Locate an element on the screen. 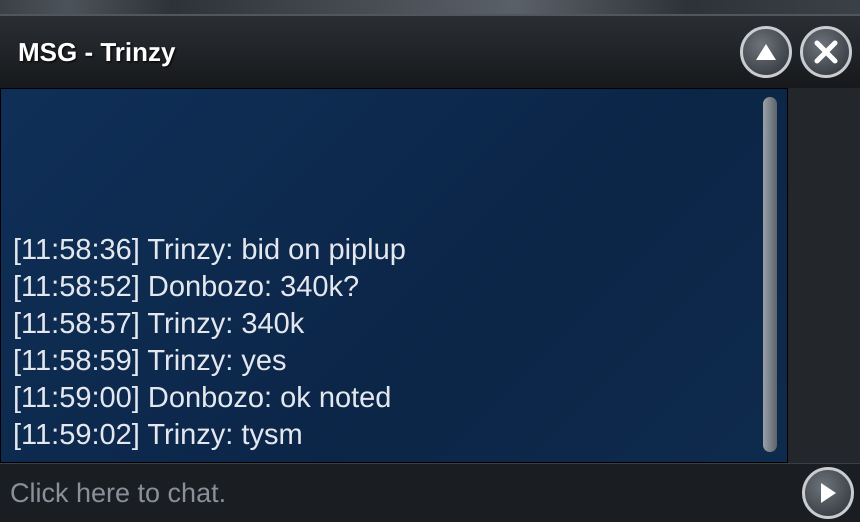 The image size is (860, 522). chat-message: [11:58:59] Trinzy: yes is located at coordinates (150, 361).